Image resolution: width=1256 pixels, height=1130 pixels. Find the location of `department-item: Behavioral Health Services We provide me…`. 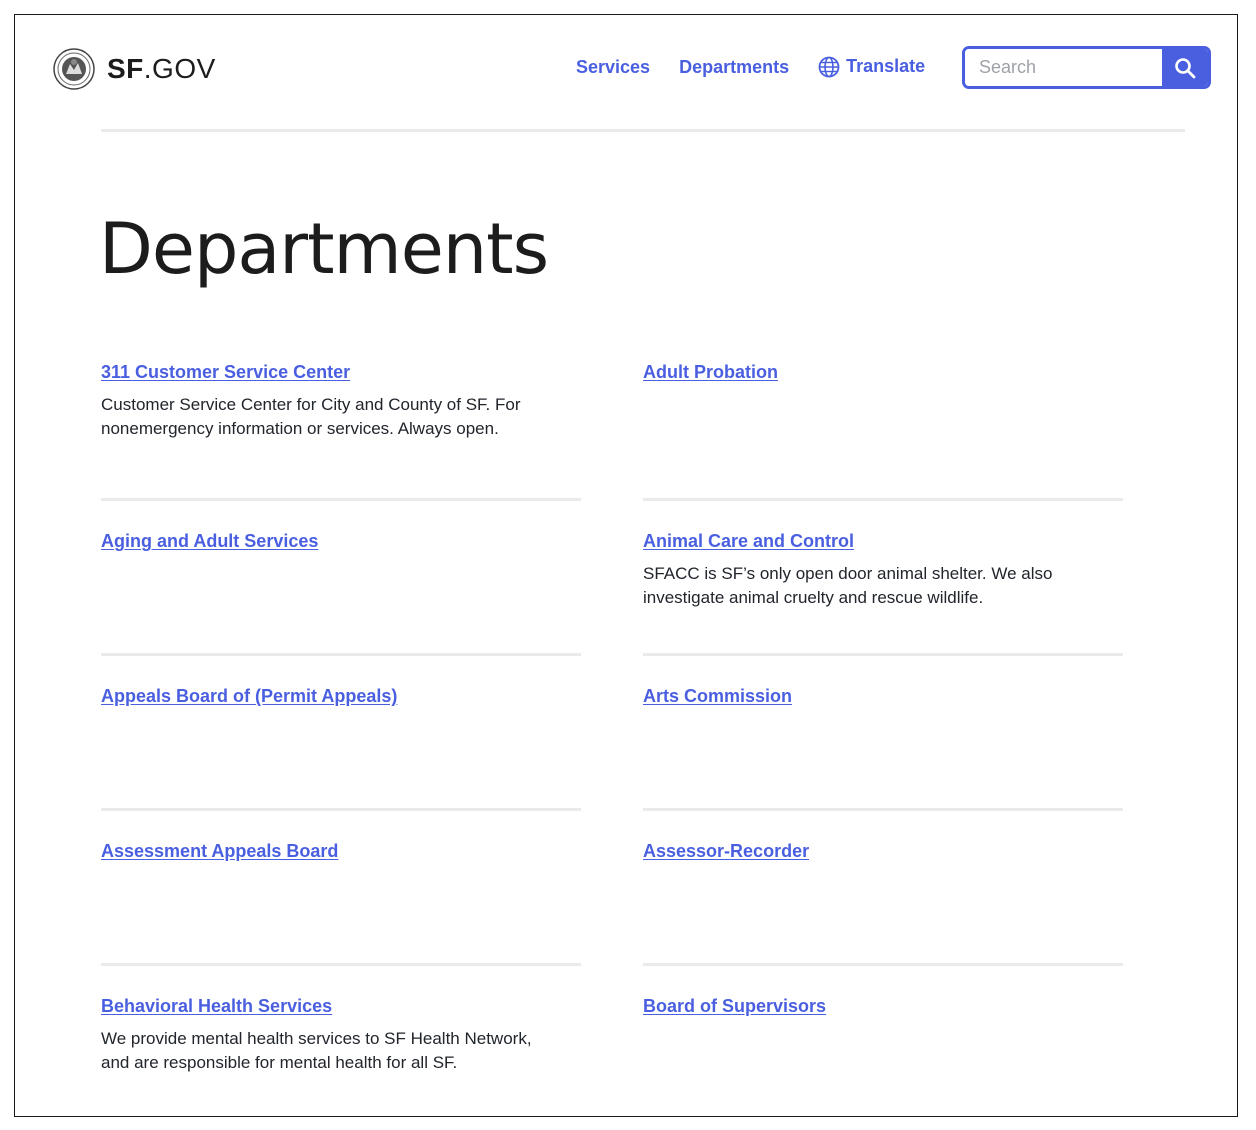

department-item: Behavioral Health Services We provide me… is located at coordinates (341, 1035).